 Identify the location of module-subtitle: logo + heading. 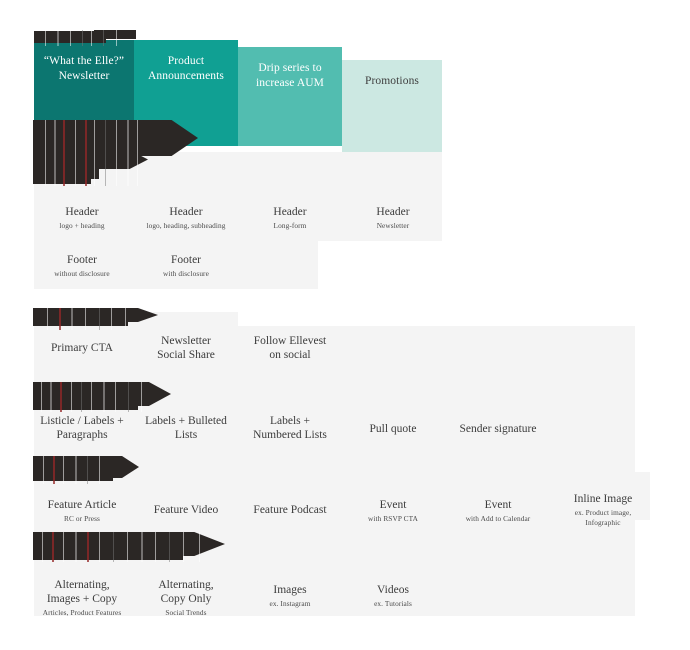
(82, 225).